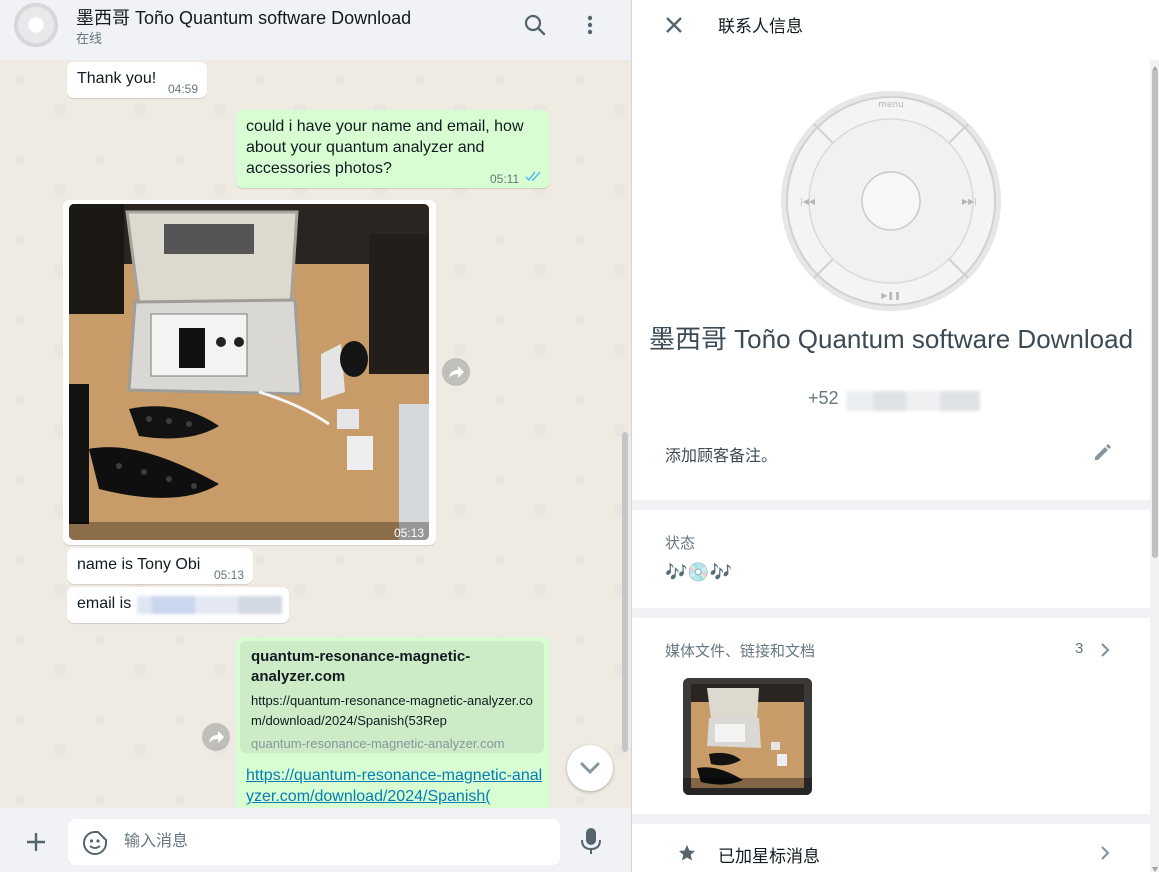 The width and height of the screenshot is (1159, 872). I want to click on message-incoming: Thank you! 04:59, so click(137, 80).